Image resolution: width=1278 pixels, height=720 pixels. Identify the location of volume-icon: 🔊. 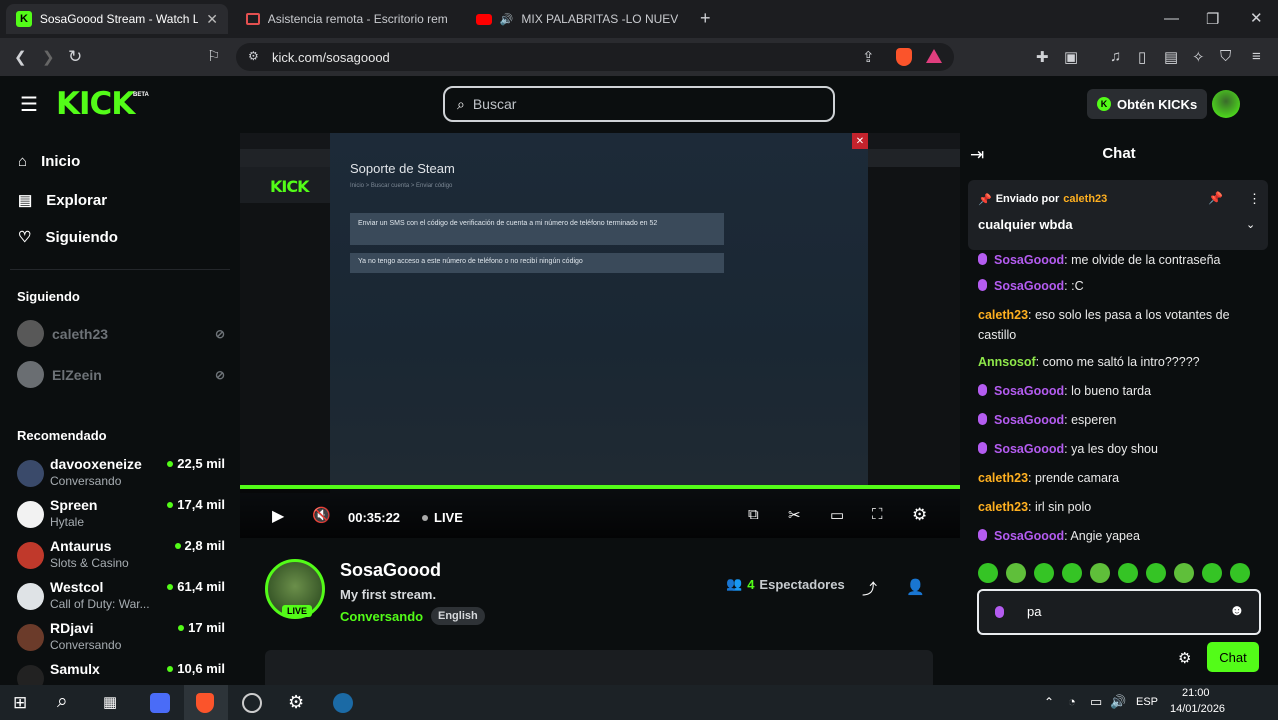
(1118, 702).